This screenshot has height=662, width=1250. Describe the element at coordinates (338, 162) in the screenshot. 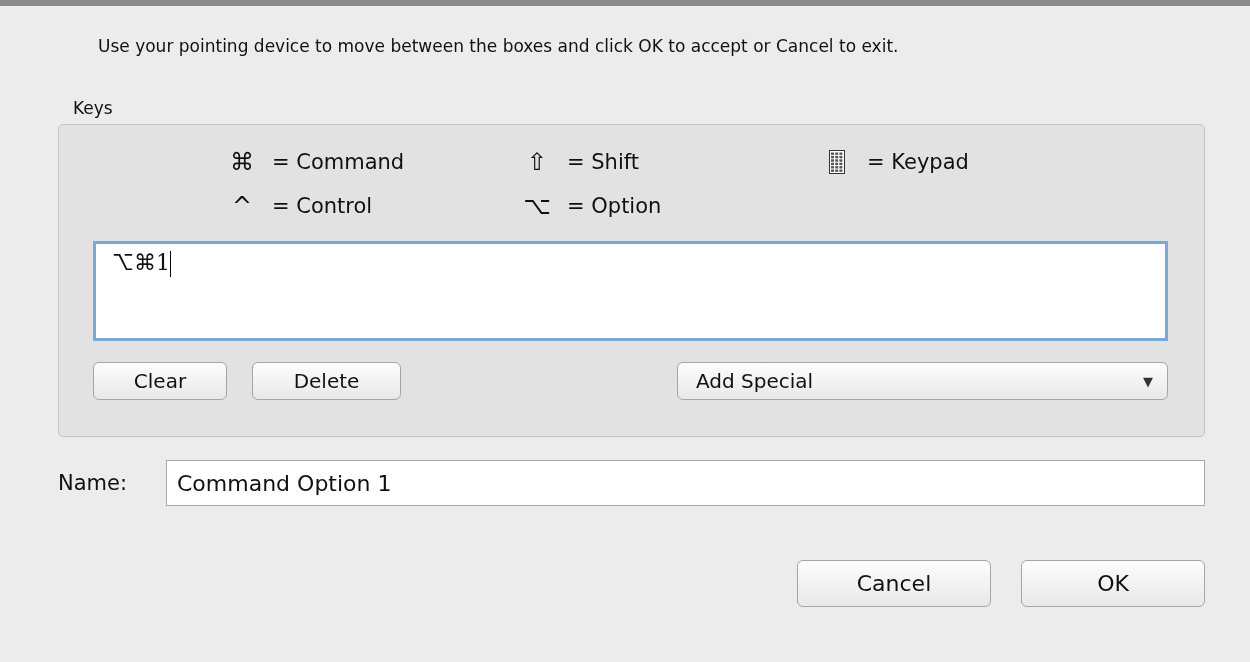

I see `legend-label: = Command` at that location.